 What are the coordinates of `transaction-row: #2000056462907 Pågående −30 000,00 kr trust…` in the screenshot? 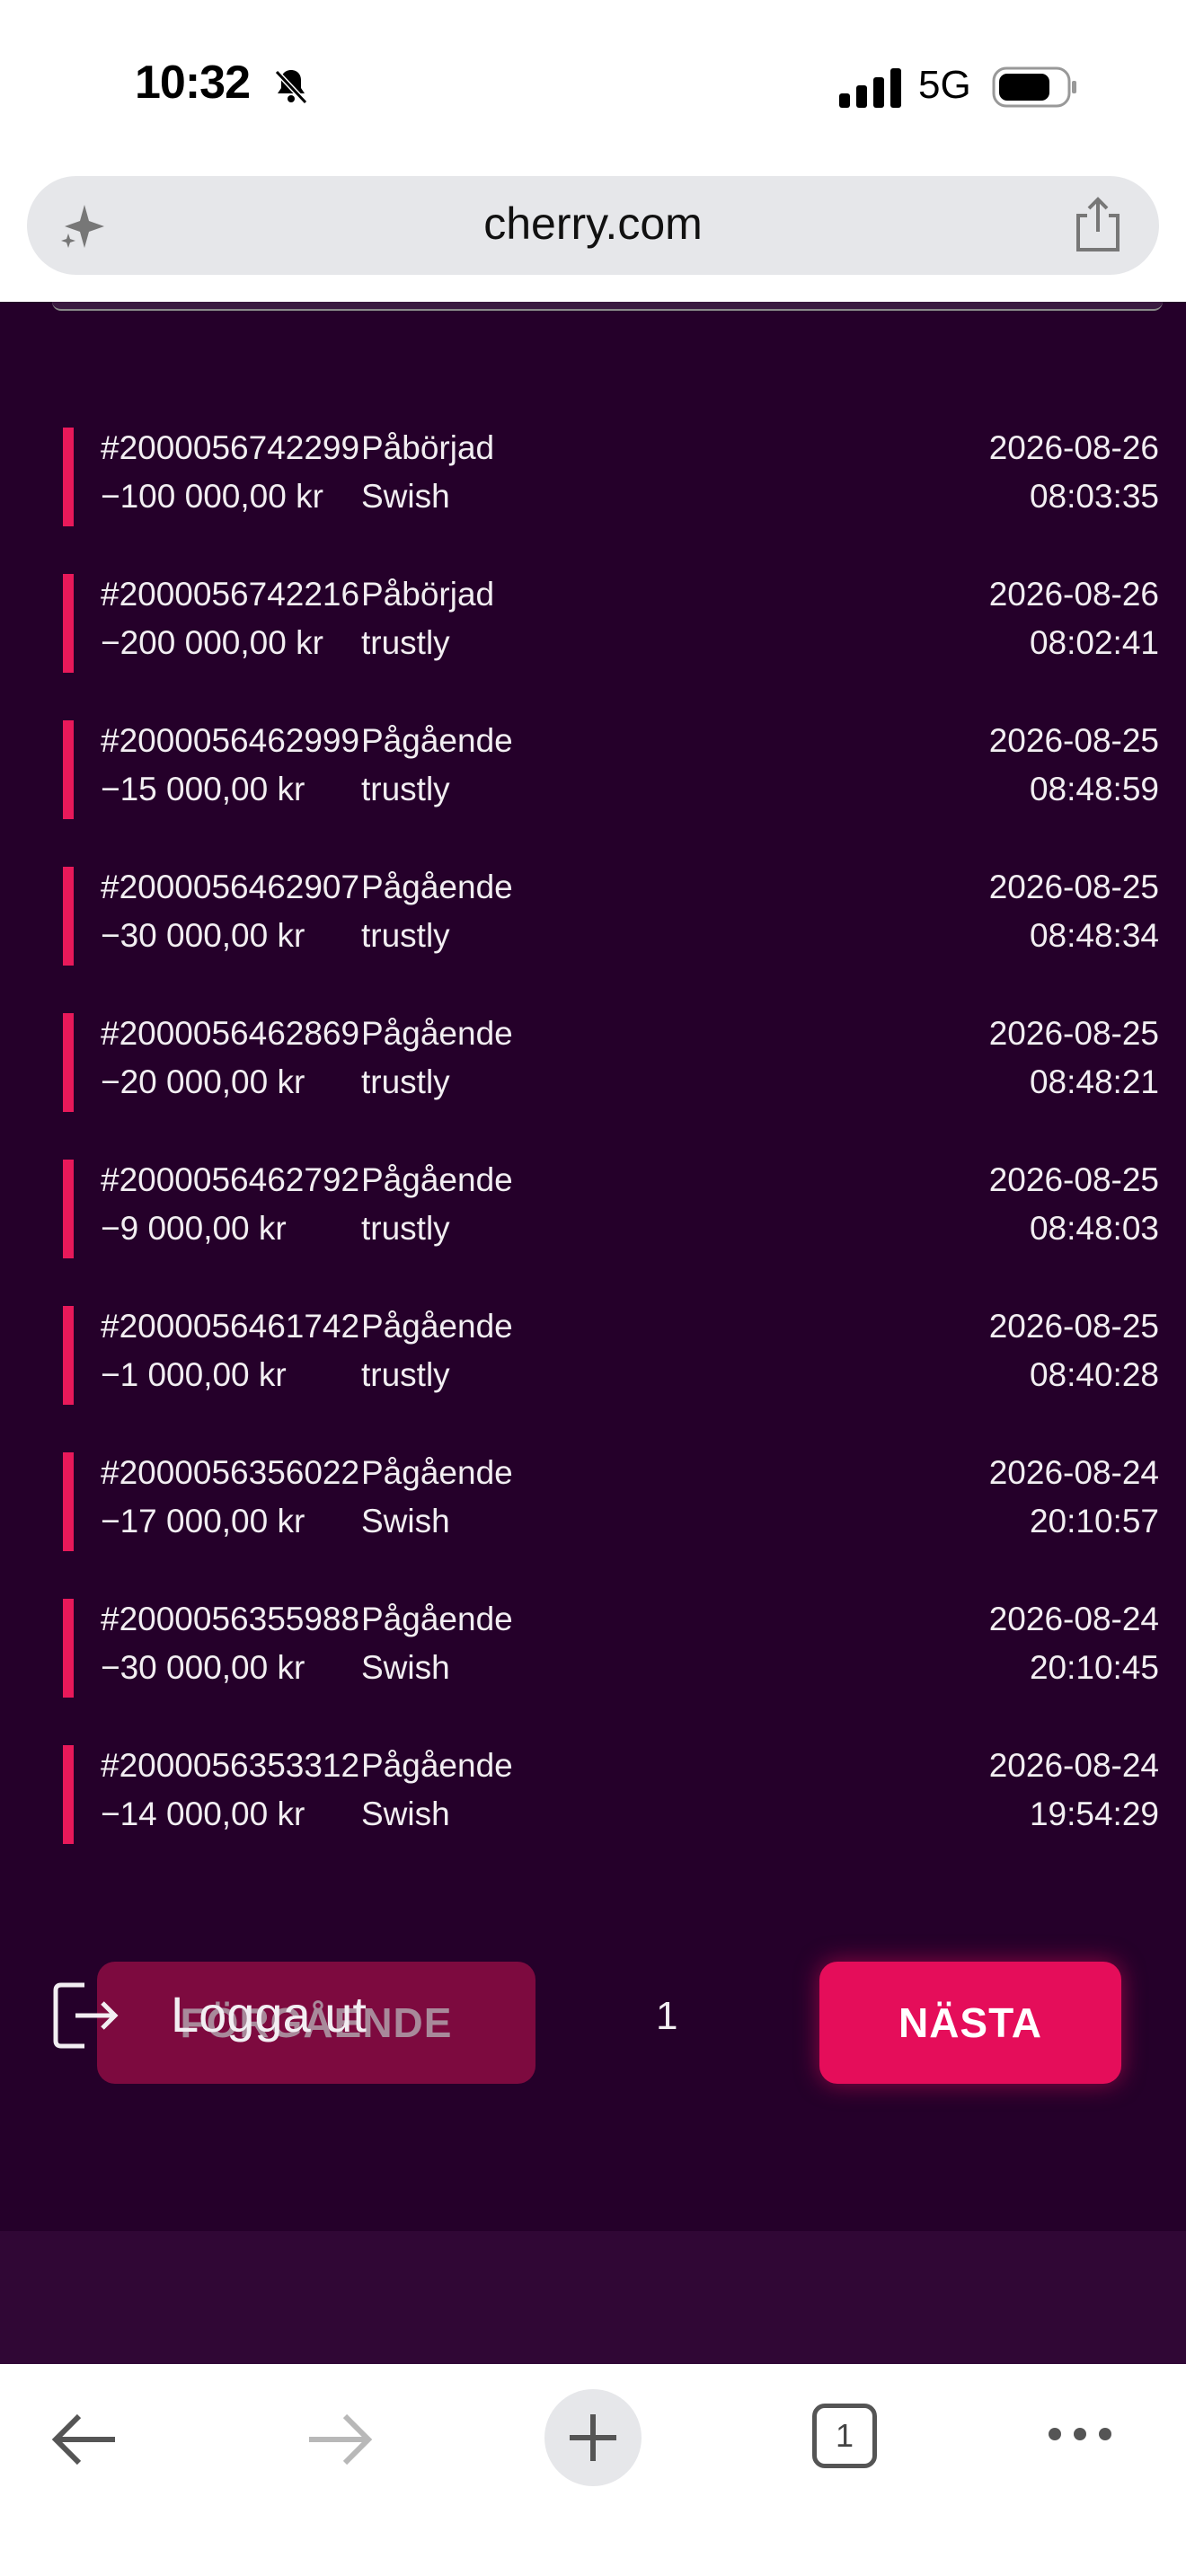 It's located at (611, 917).